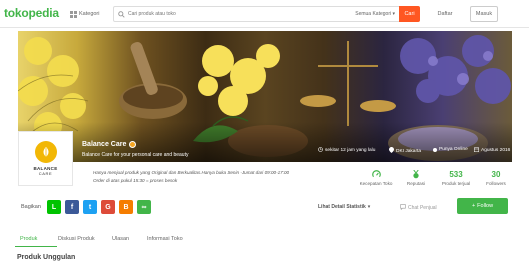 The height and width of the screenshot is (265, 529). Describe the element at coordinates (121, 14) in the screenshot. I see `search-icon` at that location.